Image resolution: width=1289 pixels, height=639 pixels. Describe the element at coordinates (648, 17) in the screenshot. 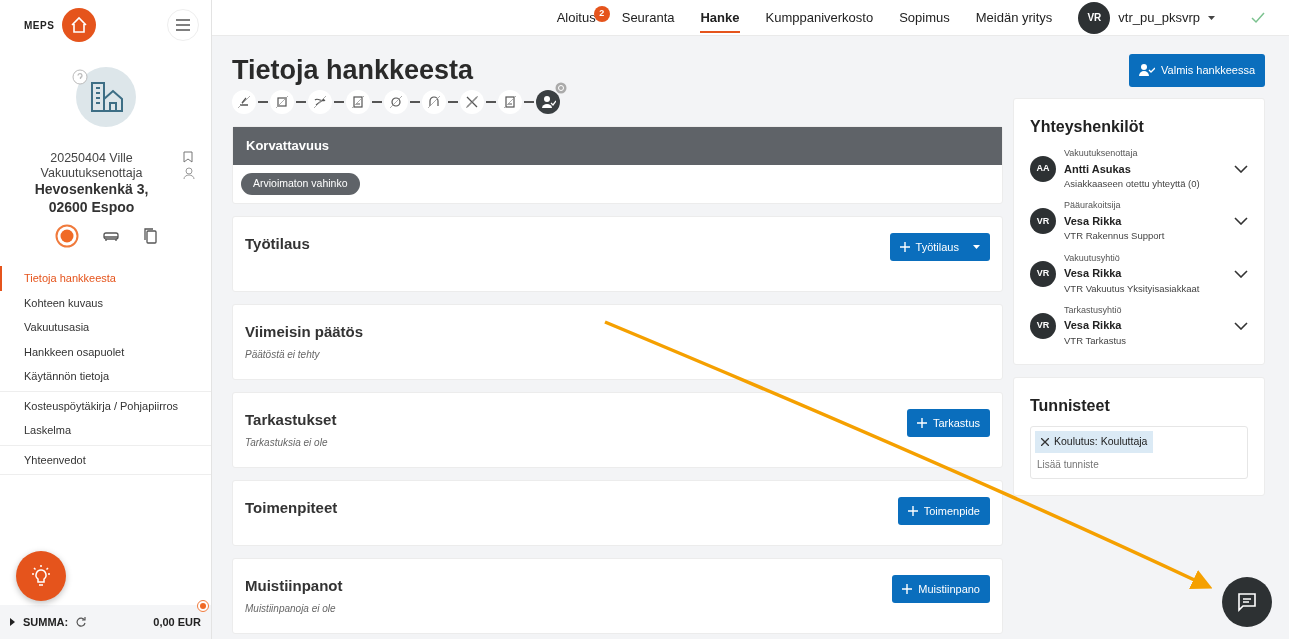

I see `nav-tab: Seuranta` at that location.